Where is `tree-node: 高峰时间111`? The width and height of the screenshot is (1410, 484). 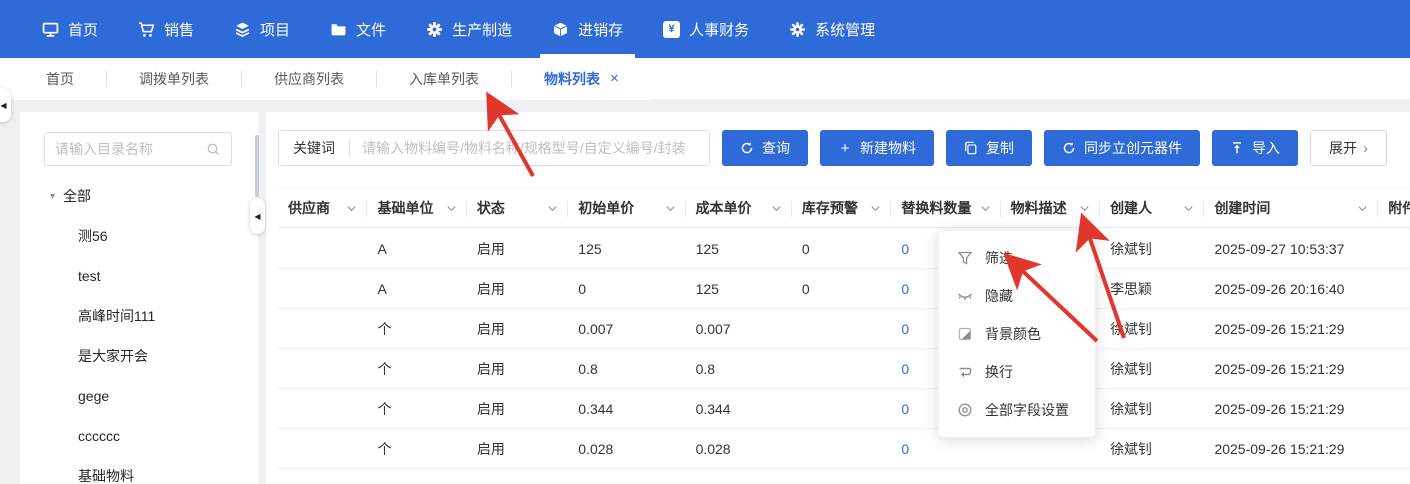
tree-node: 高峰时间111 is located at coordinates (139, 316).